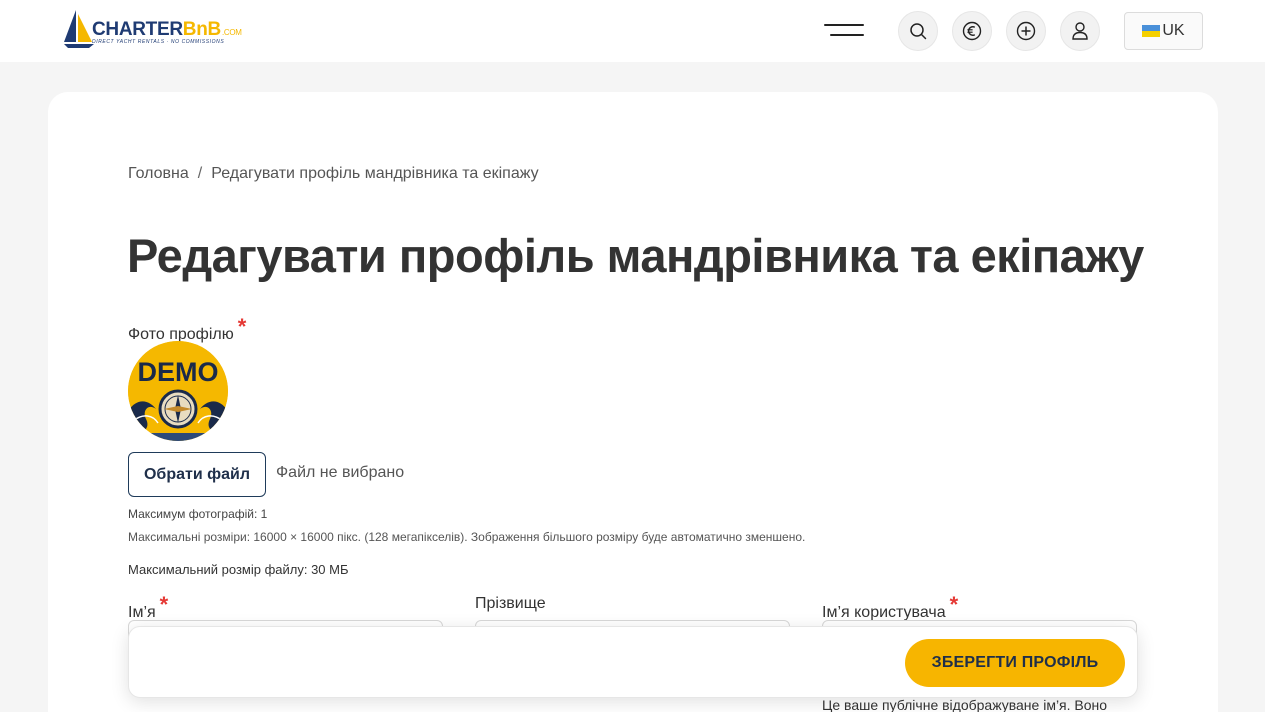  Describe the element at coordinates (158, 173) in the screenshot. I see `breadcrumb-home-link: Головна` at that location.